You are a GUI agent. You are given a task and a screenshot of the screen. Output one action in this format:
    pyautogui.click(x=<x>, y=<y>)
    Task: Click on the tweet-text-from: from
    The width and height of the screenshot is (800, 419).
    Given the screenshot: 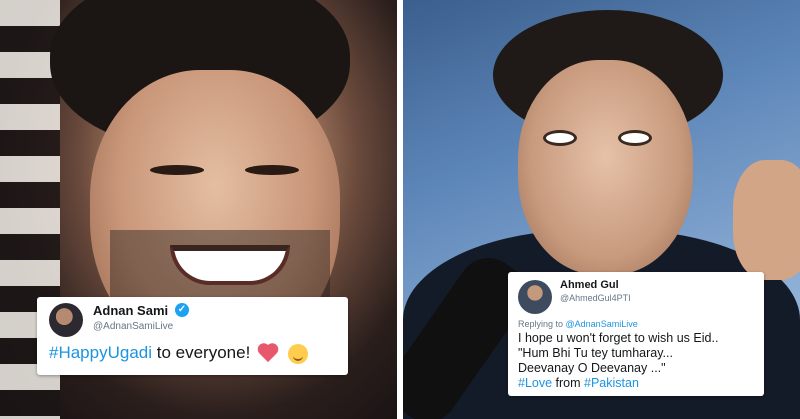 What is the action you would take?
    pyautogui.click(x=568, y=383)
    